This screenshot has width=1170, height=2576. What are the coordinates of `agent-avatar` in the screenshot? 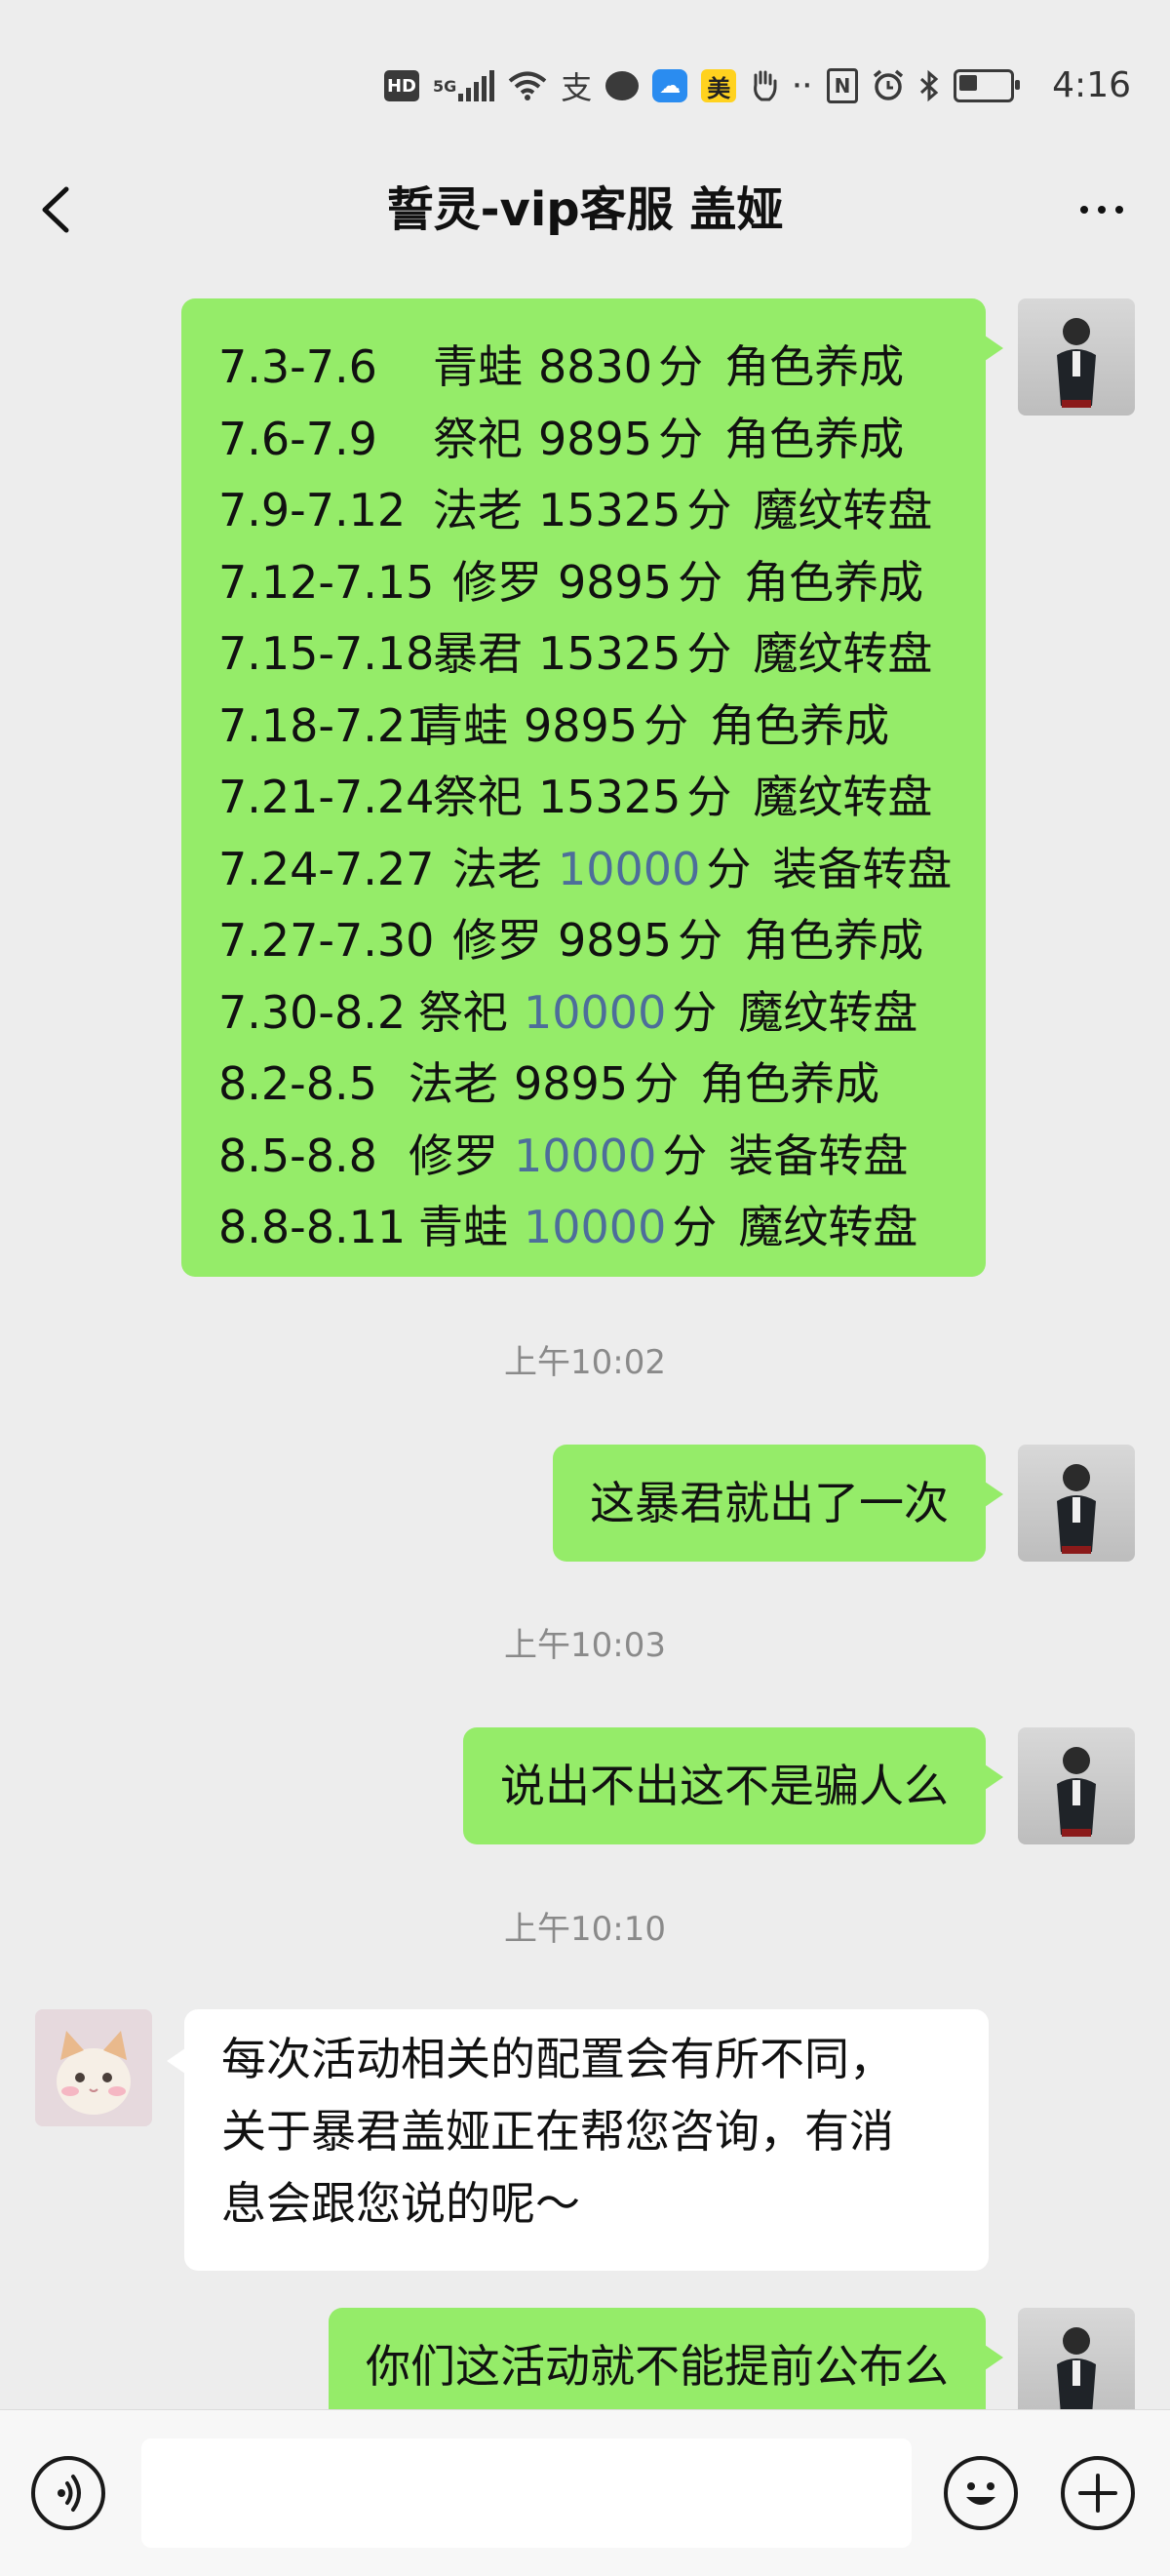 It's located at (93, 2067).